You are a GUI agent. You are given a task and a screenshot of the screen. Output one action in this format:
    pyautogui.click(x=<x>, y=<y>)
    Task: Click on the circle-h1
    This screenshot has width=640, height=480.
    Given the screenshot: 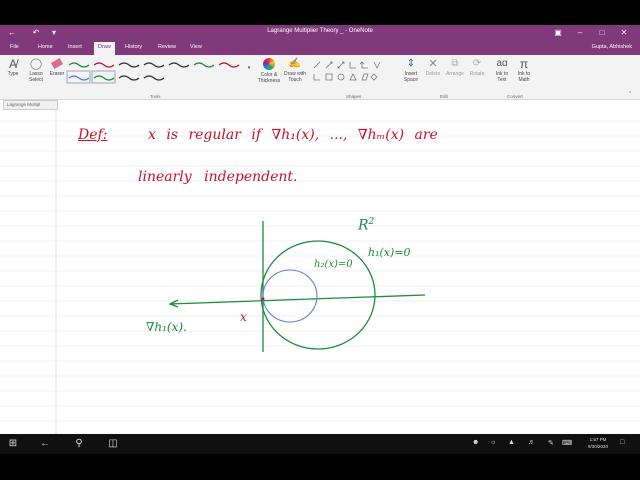 What is the action you would take?
    pyautogui.click(x=318, y=295)
    